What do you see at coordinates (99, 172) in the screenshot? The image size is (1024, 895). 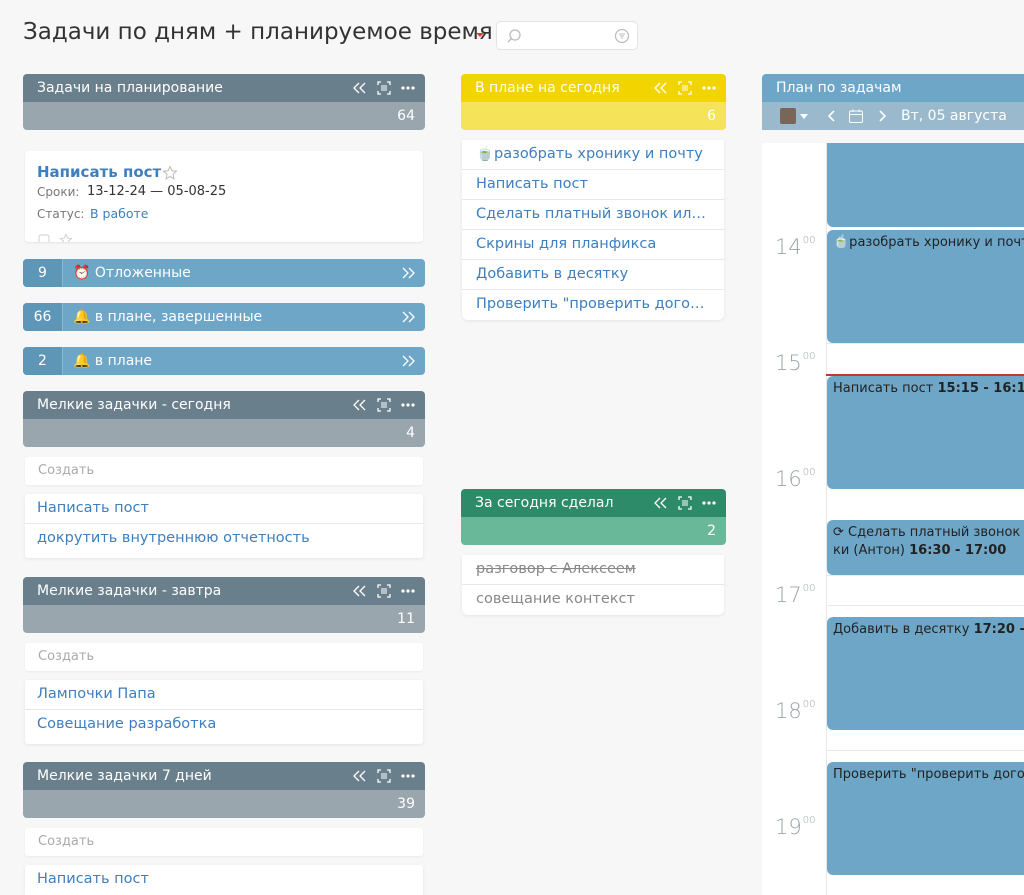 I see `task-card-title: Написать пост` at bounding box center [99, 172].